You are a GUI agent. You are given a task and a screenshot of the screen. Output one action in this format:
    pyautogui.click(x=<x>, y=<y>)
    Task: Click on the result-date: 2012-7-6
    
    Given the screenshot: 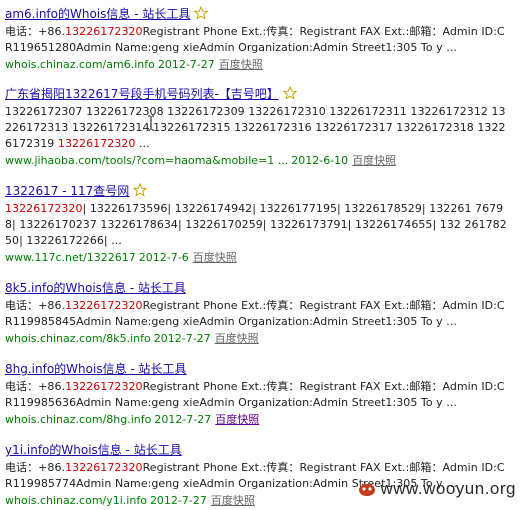 What is the action you would take?
    pyautogui.click(x=163, y=257)
    